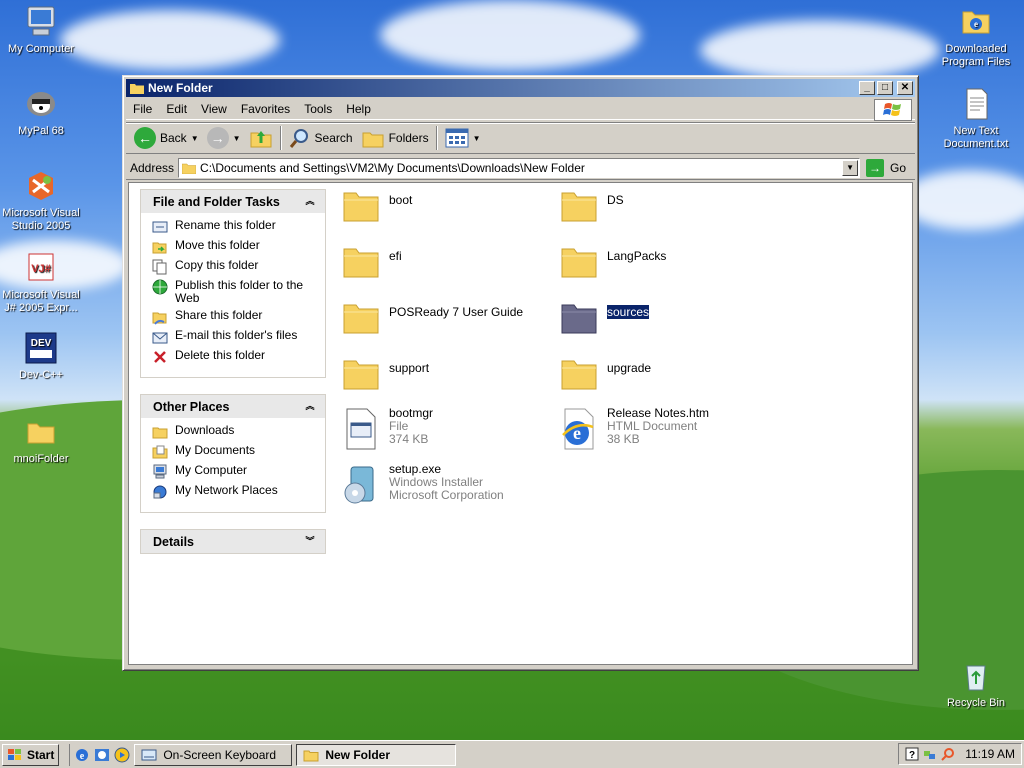 This screenshot has width=1024, height=768. What do you see at coordinates (976, 22) in the screenshot?
I see `ie-folder-icon: e` at bounding box center [976, 22].